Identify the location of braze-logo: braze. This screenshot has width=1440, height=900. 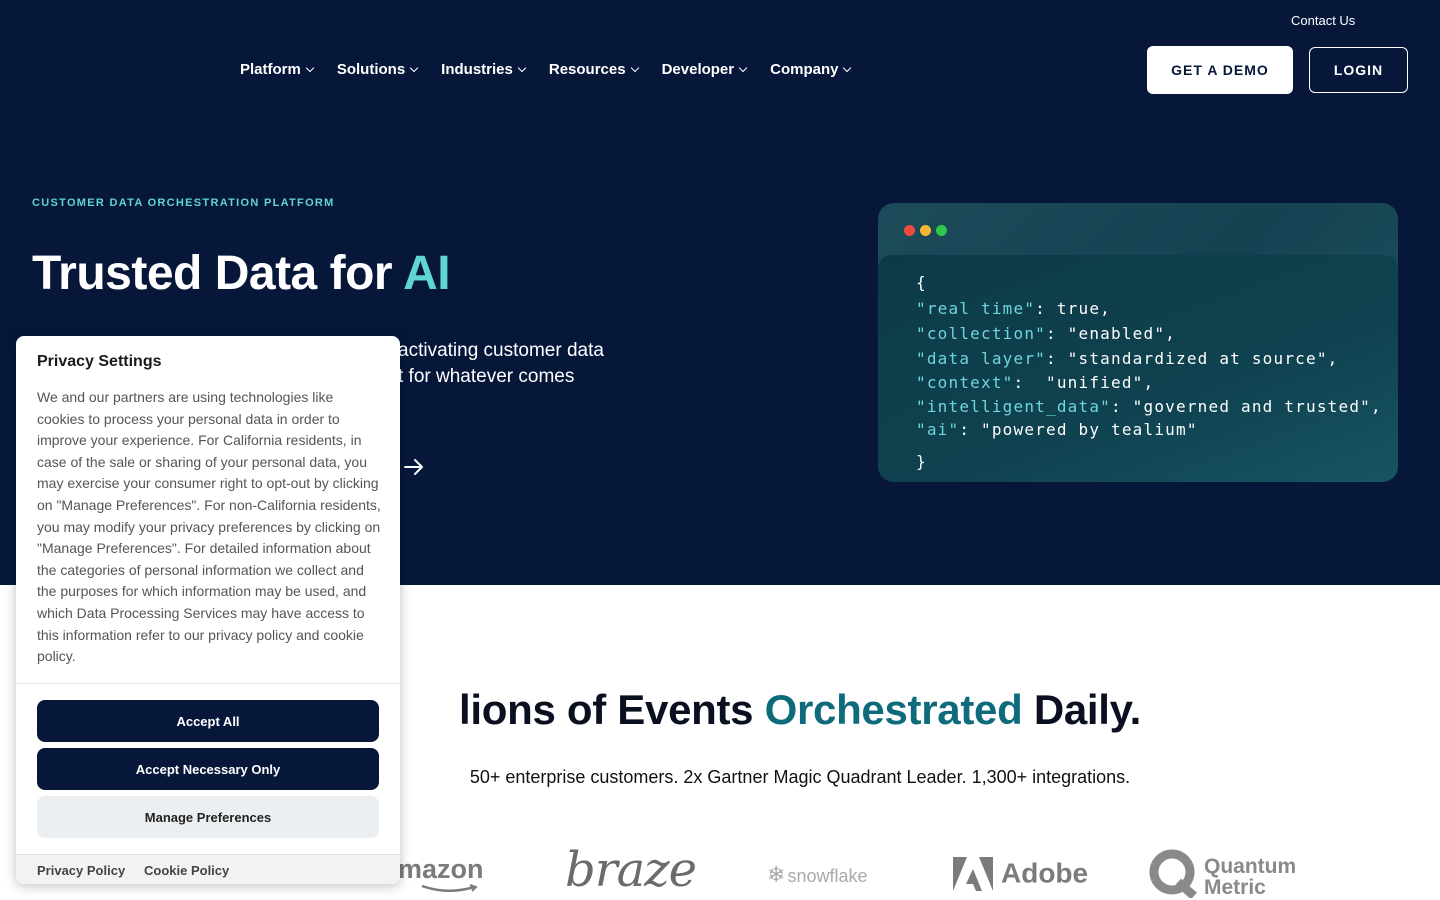
(631, 870).